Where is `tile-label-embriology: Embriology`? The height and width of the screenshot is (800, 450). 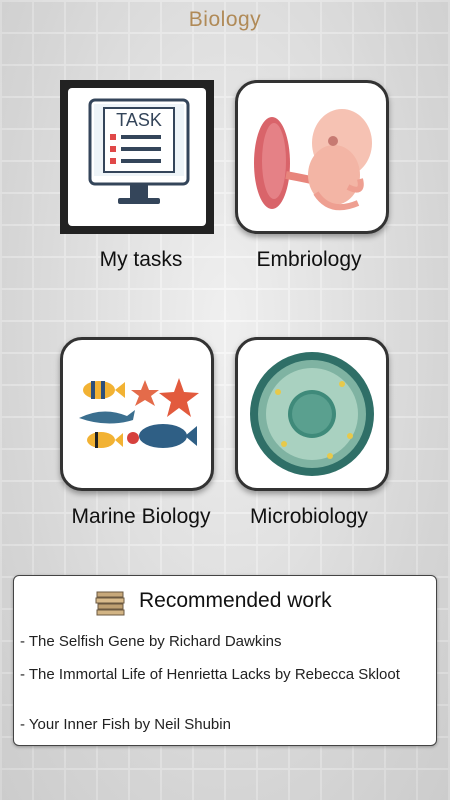
tile-label-embriology: Embriology is located at coordinates (309, 260).